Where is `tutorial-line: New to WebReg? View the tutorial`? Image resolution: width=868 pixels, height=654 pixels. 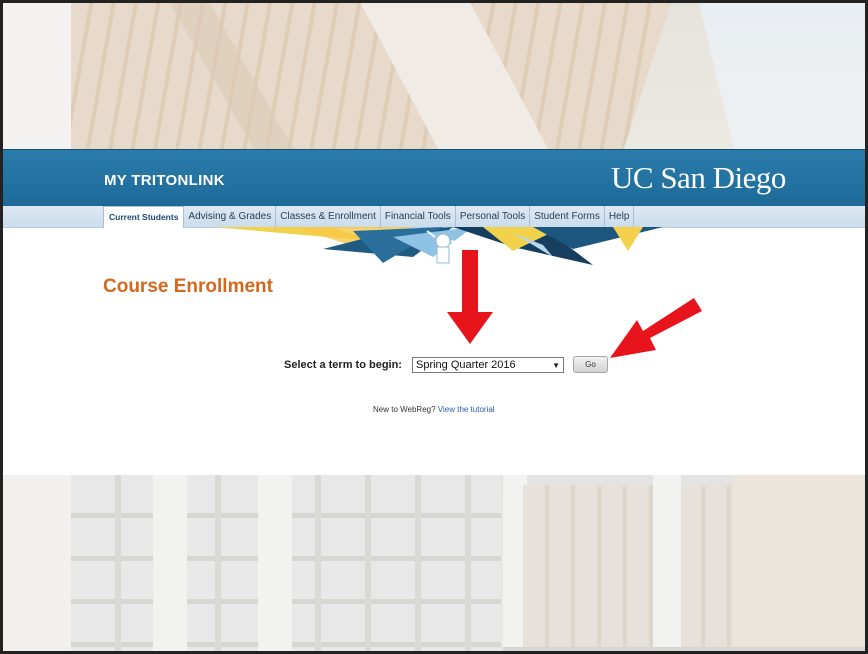
tutorial-line: New to WebReg? View the tutorial is located at coordinates (434, 409).